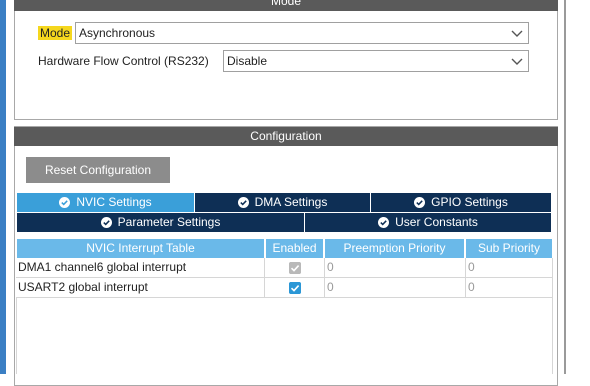 Image resolution: width=590 pixels, height=386 pixels. What do you see at coordinates (376, 61) in the screenshot?
I see `flow-control-select: Disable` at bounding box center [376, 61].